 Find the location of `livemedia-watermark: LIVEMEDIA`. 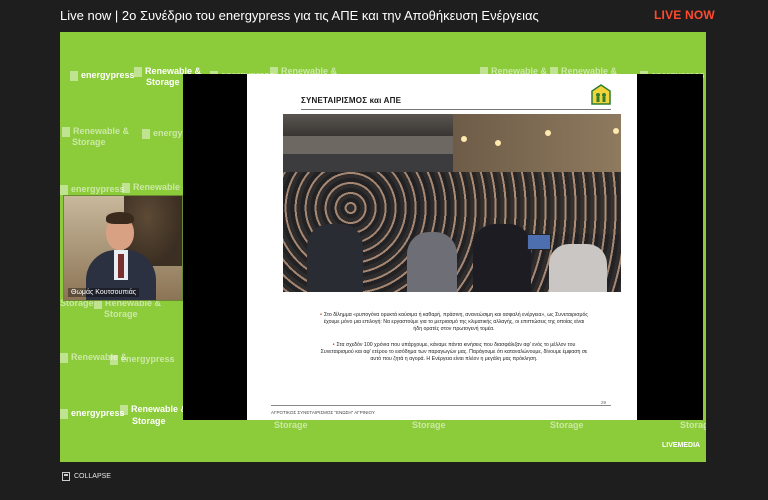

livemedia-watermark: LIVEMEDIA is located at coordinates (681, 445).